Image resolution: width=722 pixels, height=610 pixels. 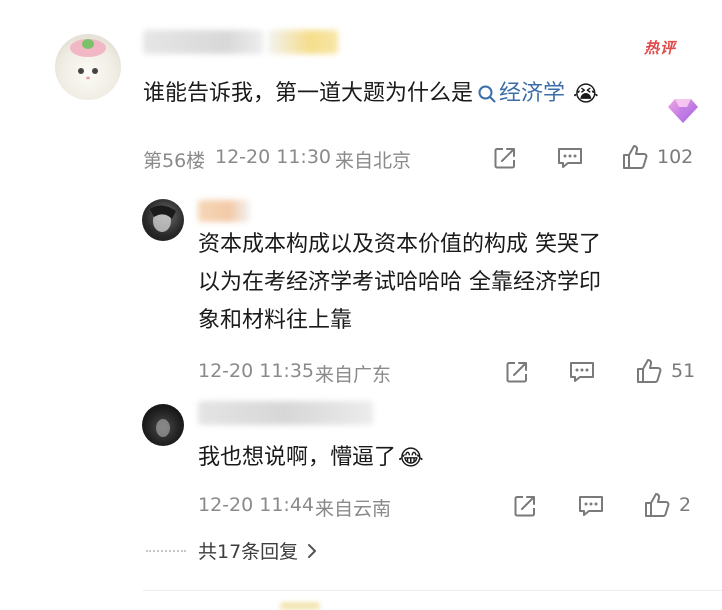 What do you see at coordinates (300, 606) in the screenshot?
I see `next-comment-hint` at bounding box center [300, 606].